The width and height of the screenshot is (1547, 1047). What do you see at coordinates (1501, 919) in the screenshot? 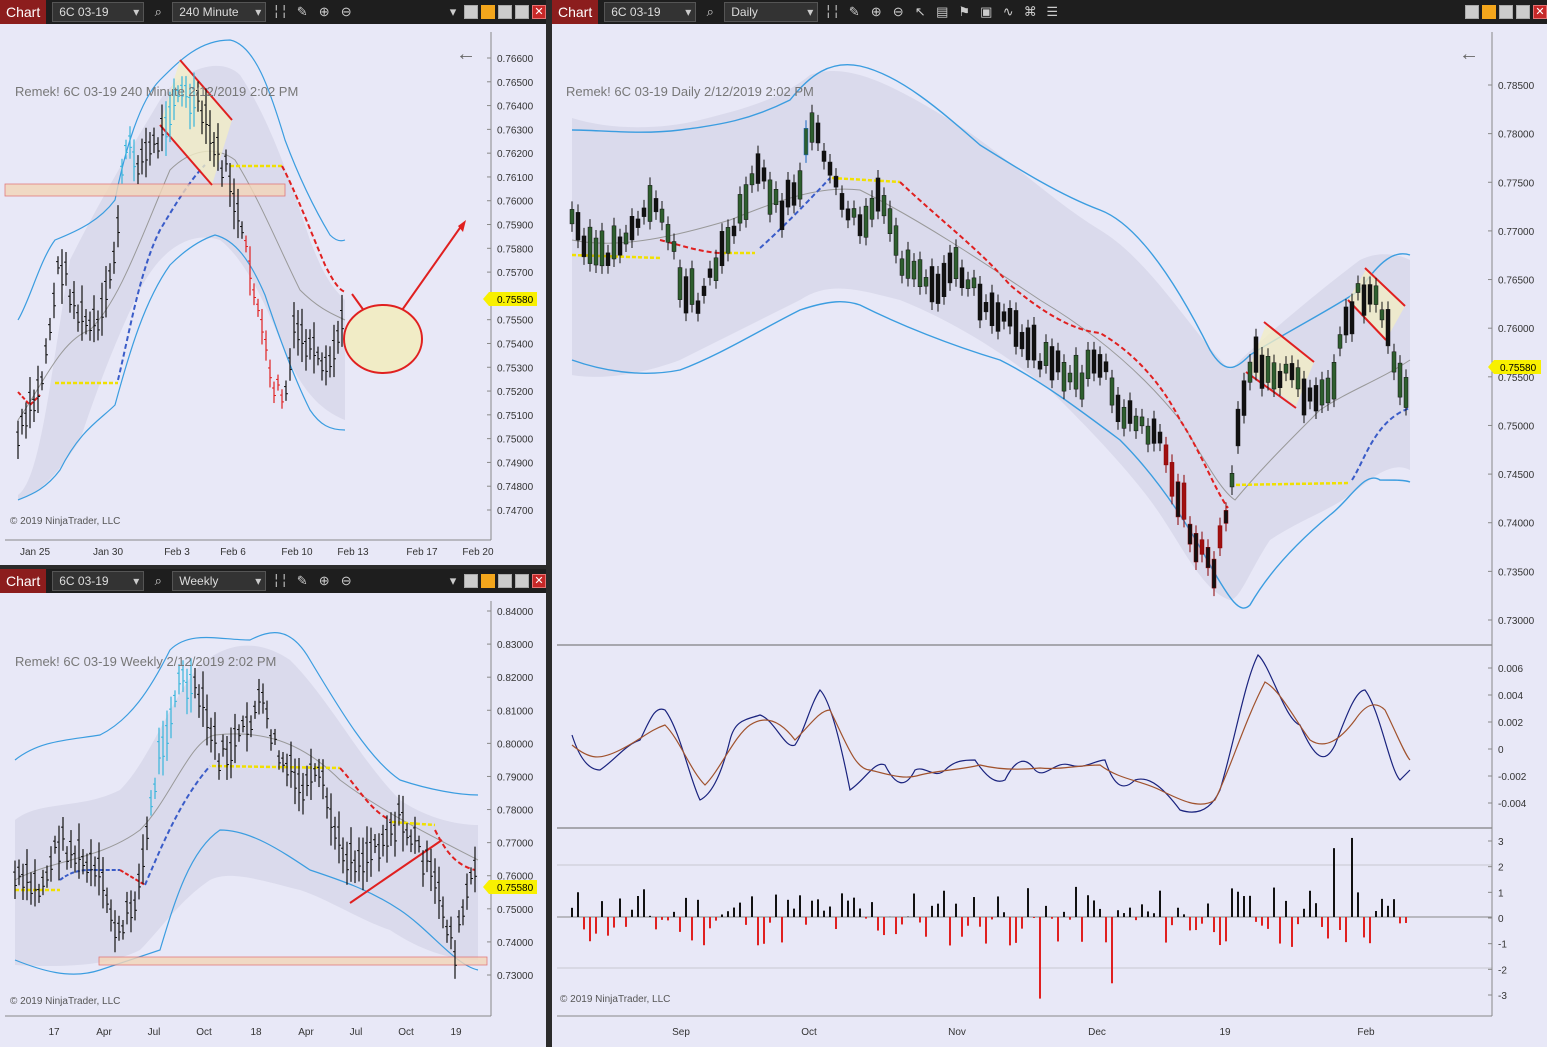
I see `y-tick-label: 0` at bounding box center [1501, 919].